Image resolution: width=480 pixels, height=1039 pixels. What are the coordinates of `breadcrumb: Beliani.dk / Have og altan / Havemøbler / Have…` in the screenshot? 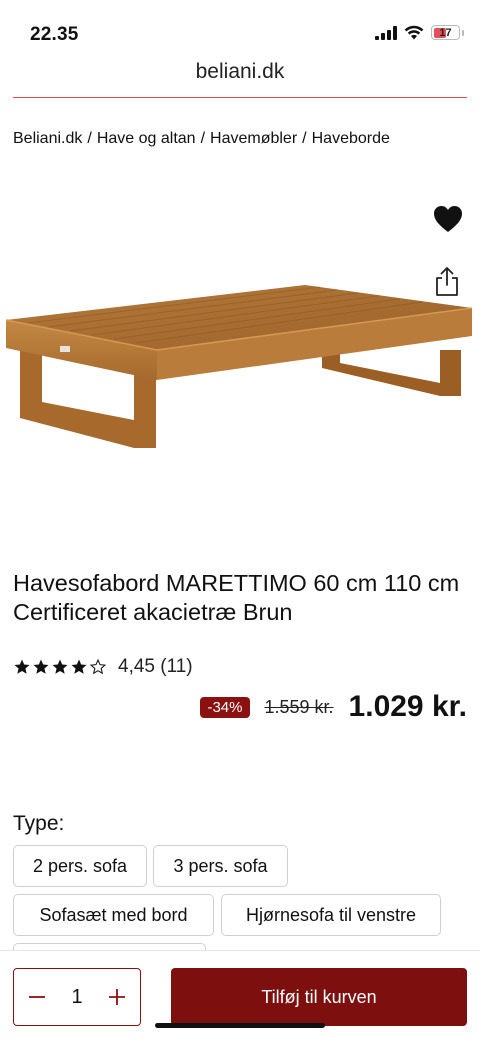 It's located at (201, 139).